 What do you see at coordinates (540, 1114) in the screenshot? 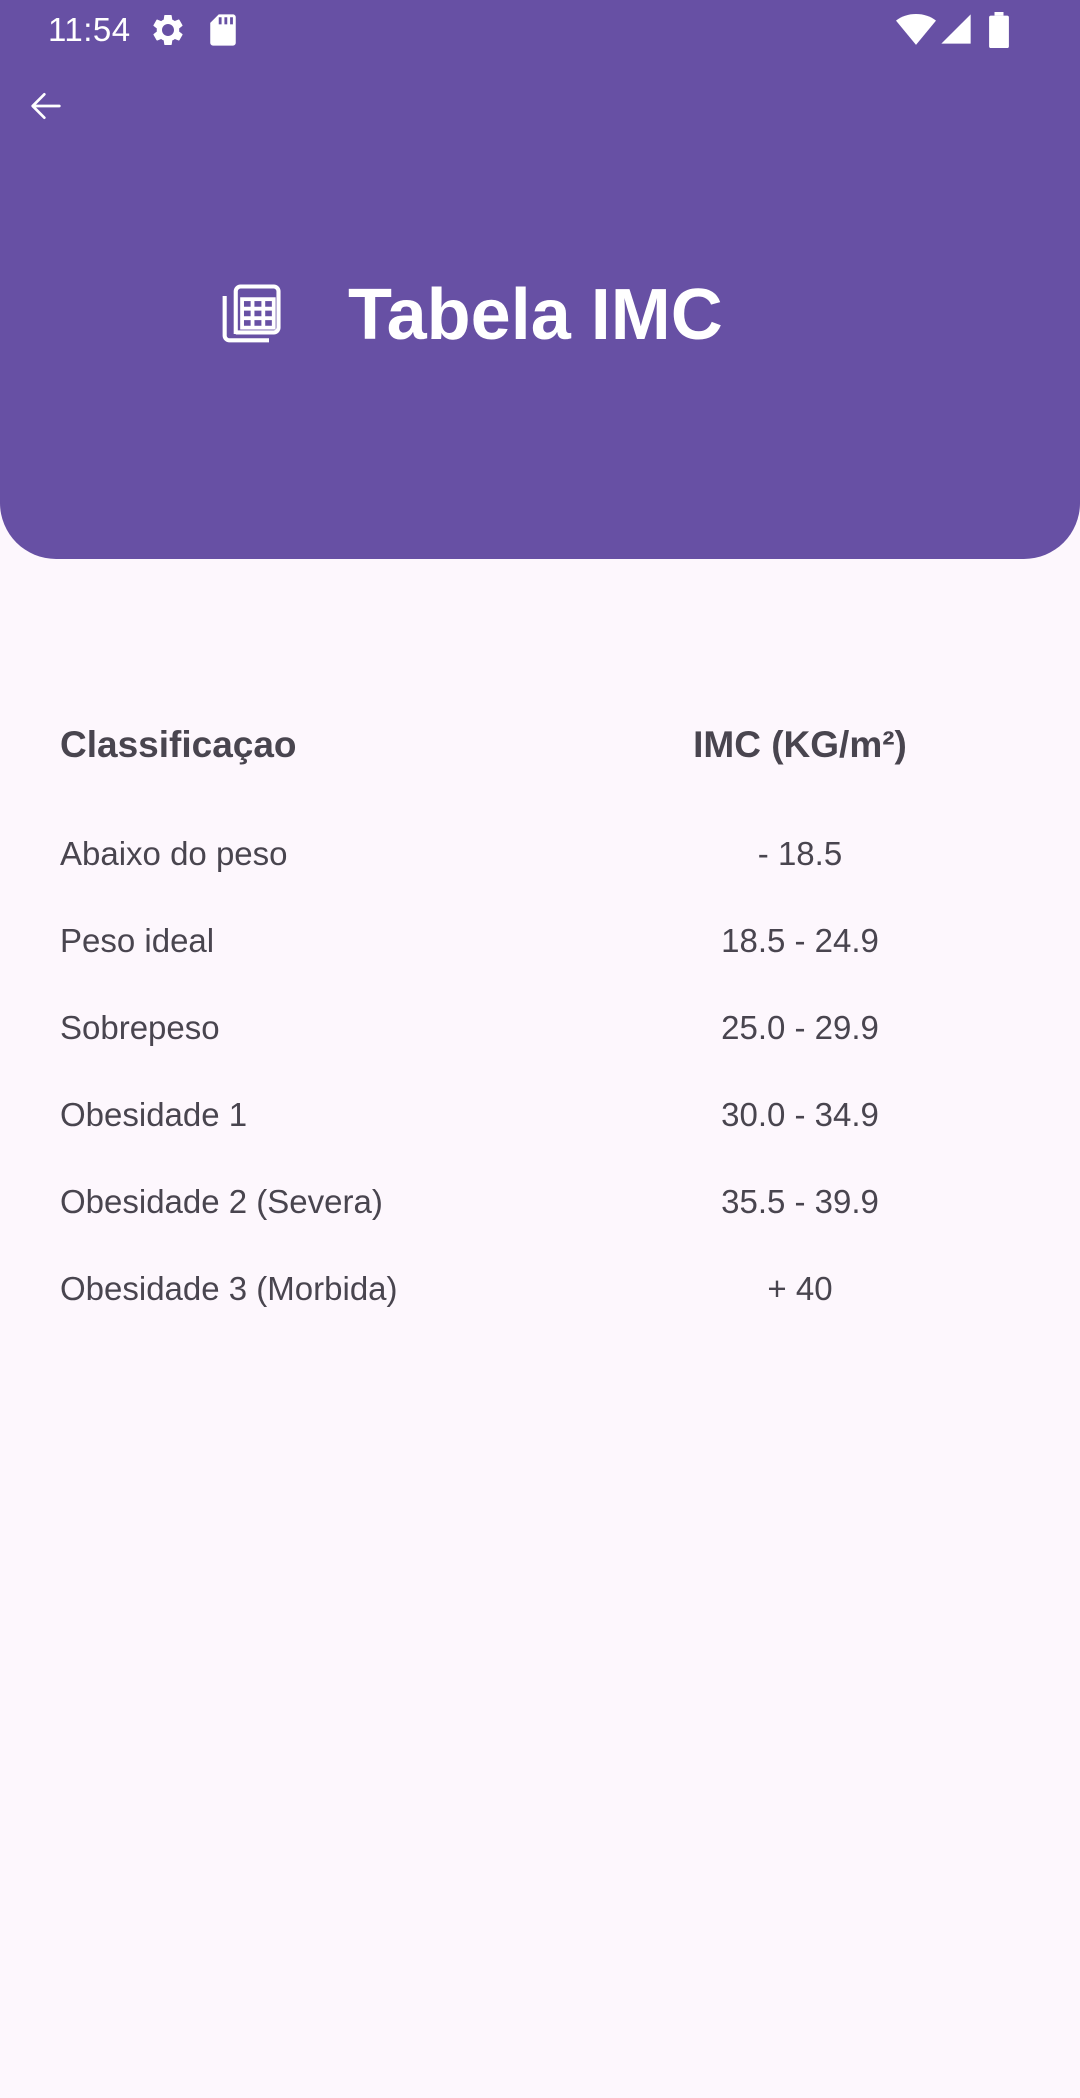
I see `table-row: Obesidade 1 30.0 - 34.9` at bounding box center [540, 1114].